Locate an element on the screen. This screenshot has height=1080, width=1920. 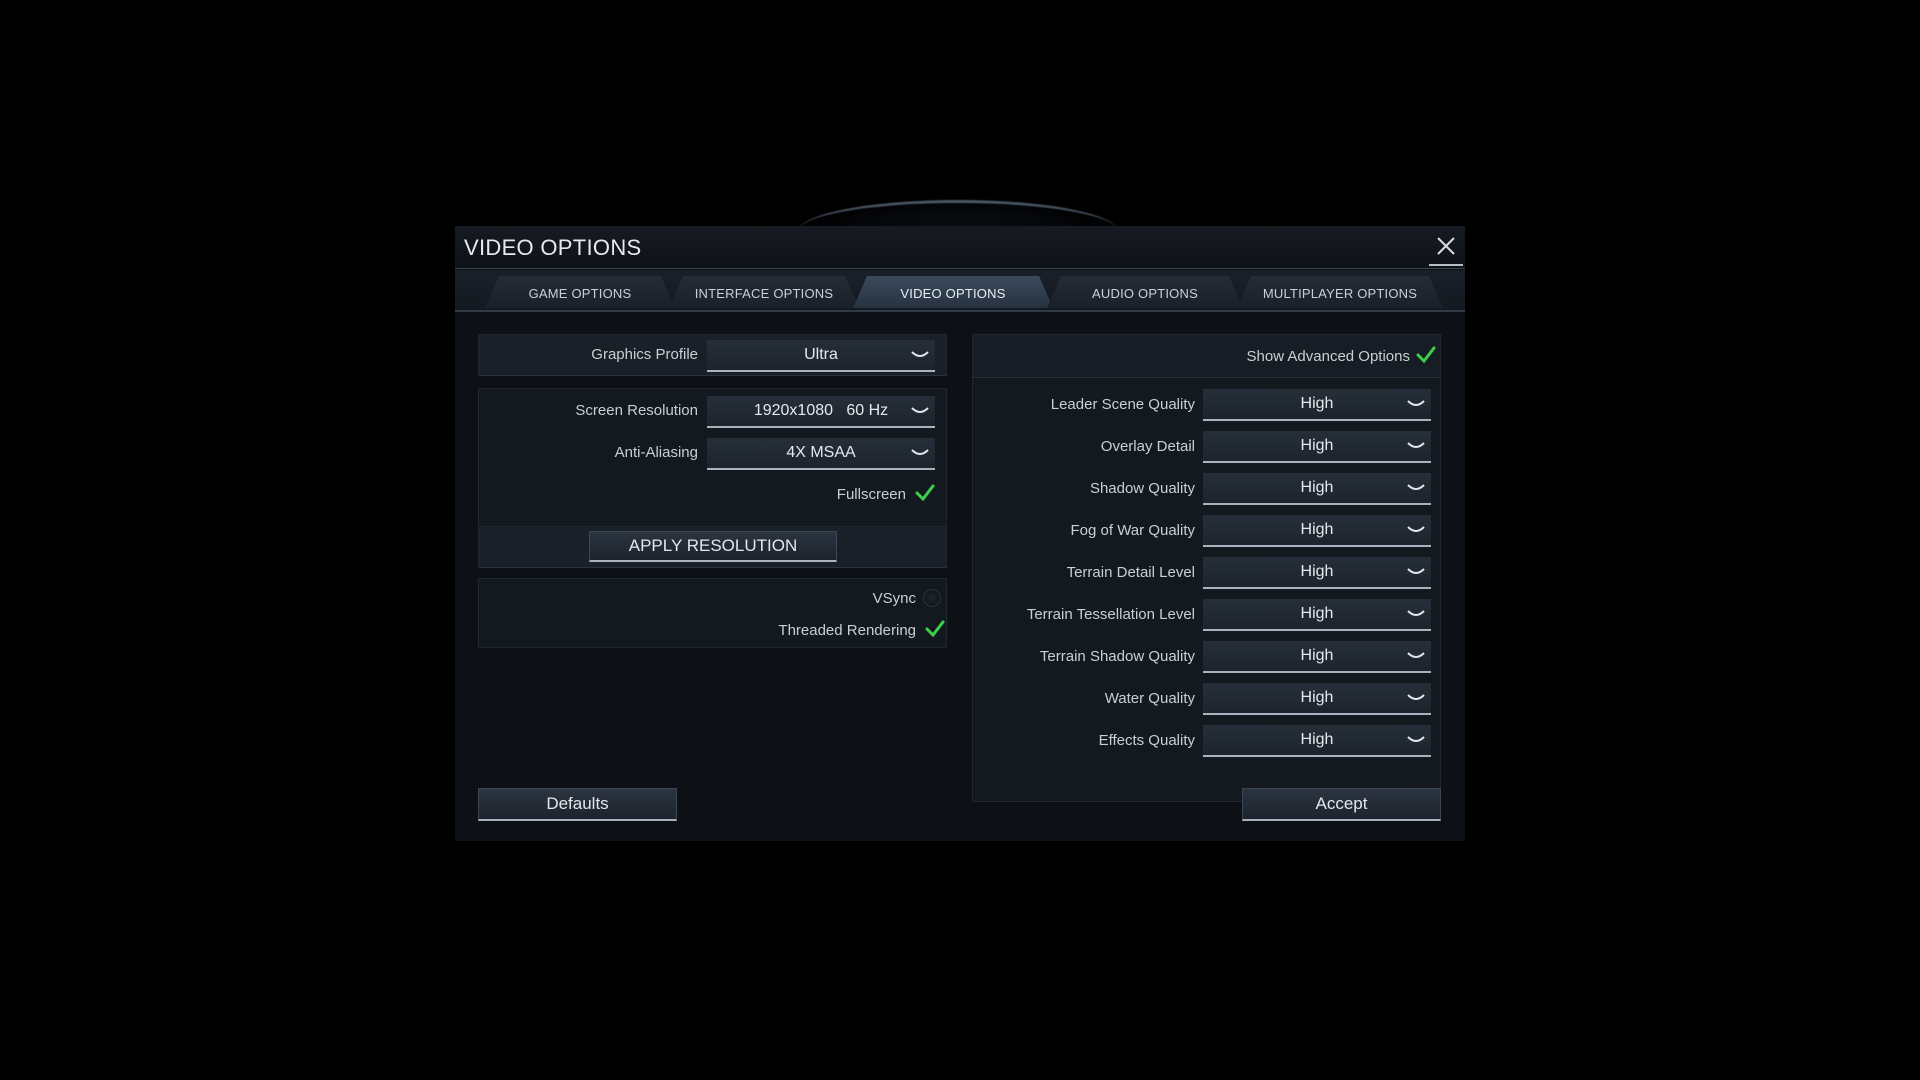
show-advanced-checkbox is located at coordinates (1426, 355).